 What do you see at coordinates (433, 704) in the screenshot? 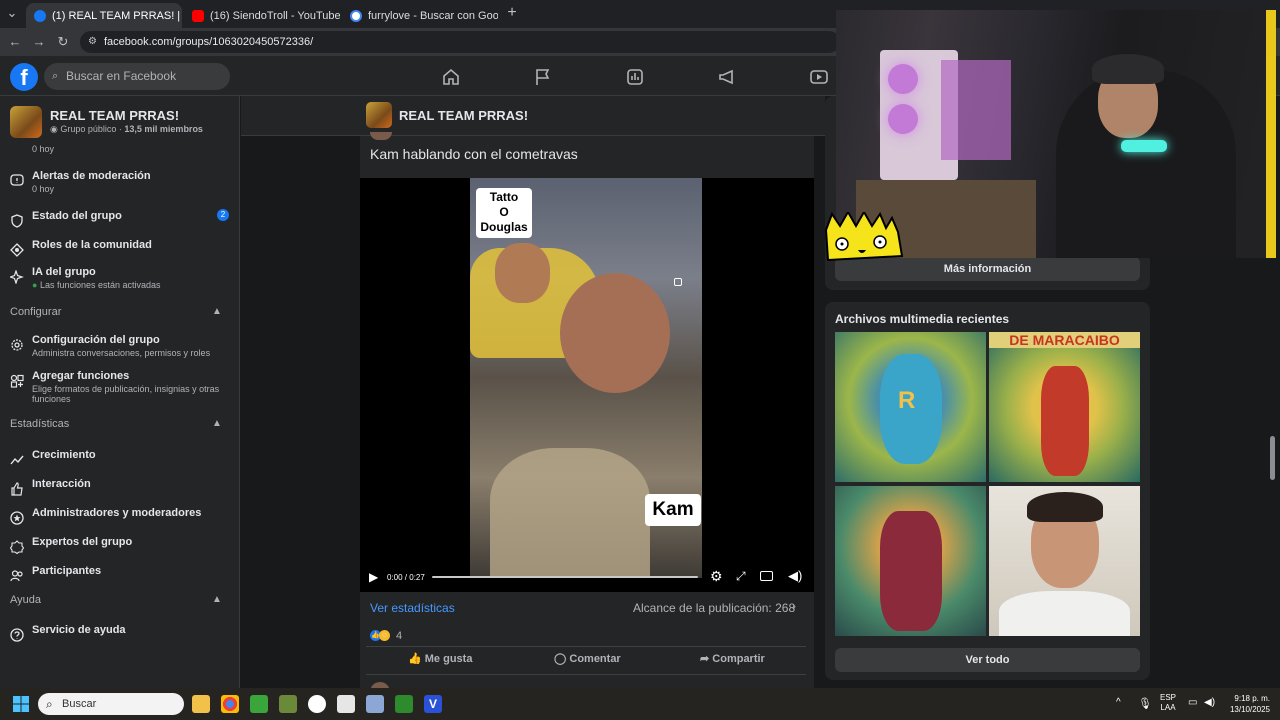
I see `v-app-icon: V` at bounding box center [433, 704].